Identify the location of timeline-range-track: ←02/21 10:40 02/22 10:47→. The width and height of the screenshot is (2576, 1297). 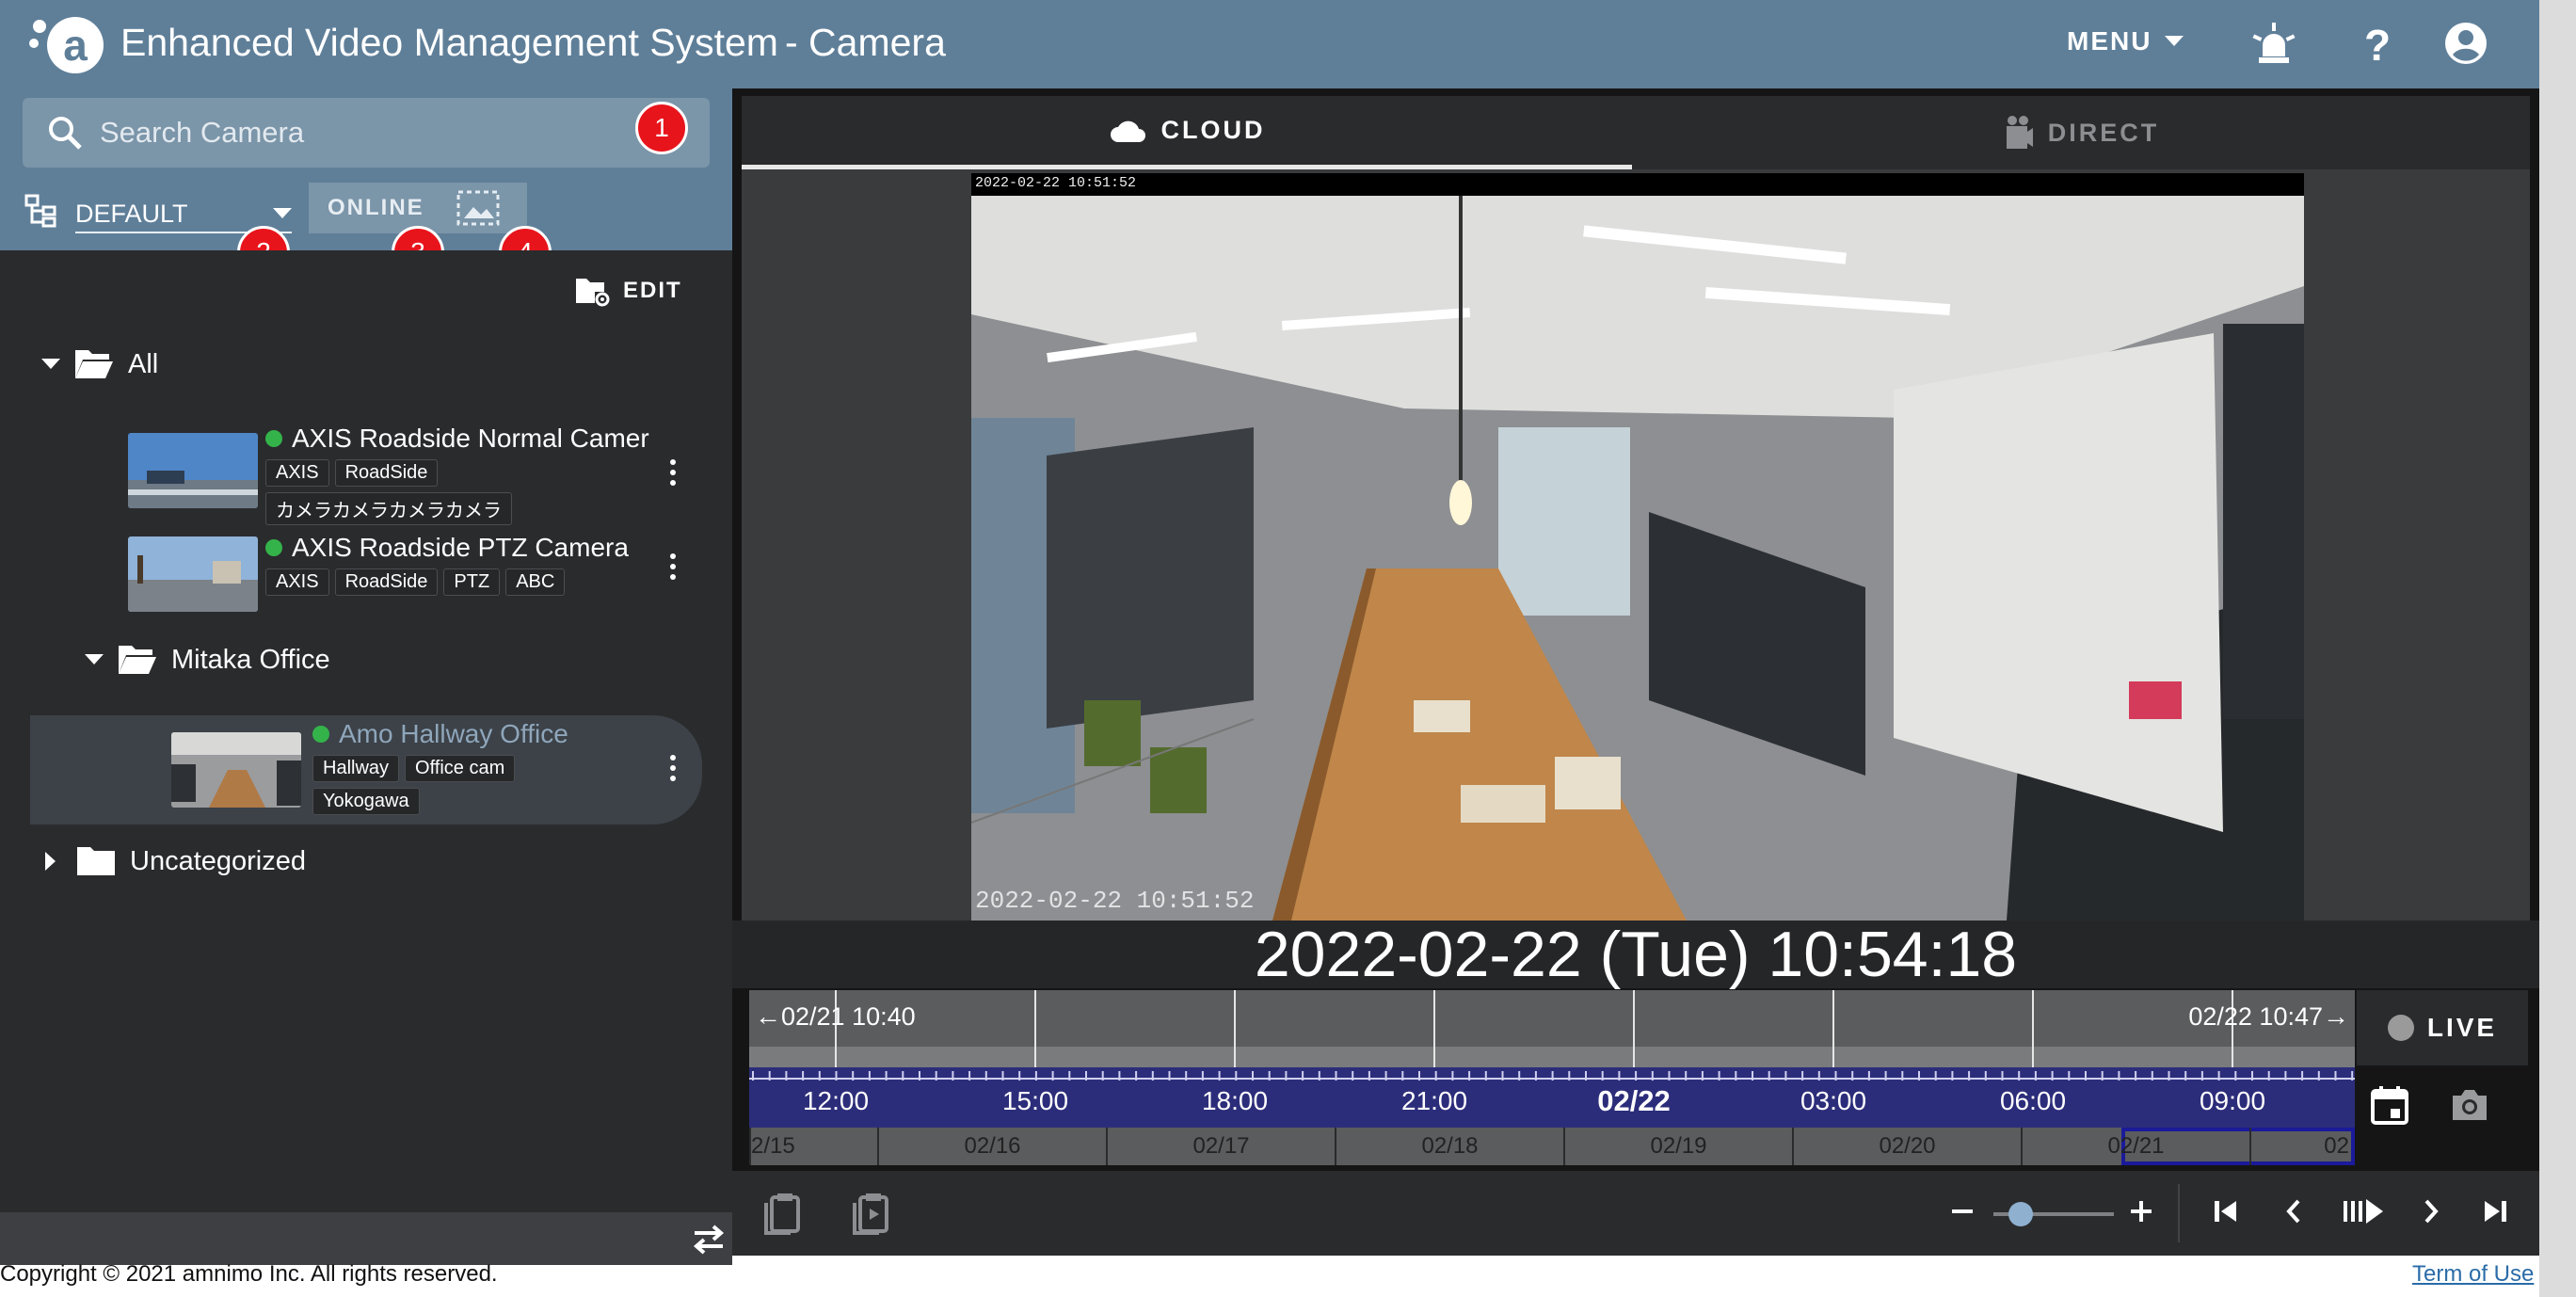
(1552, 1028).